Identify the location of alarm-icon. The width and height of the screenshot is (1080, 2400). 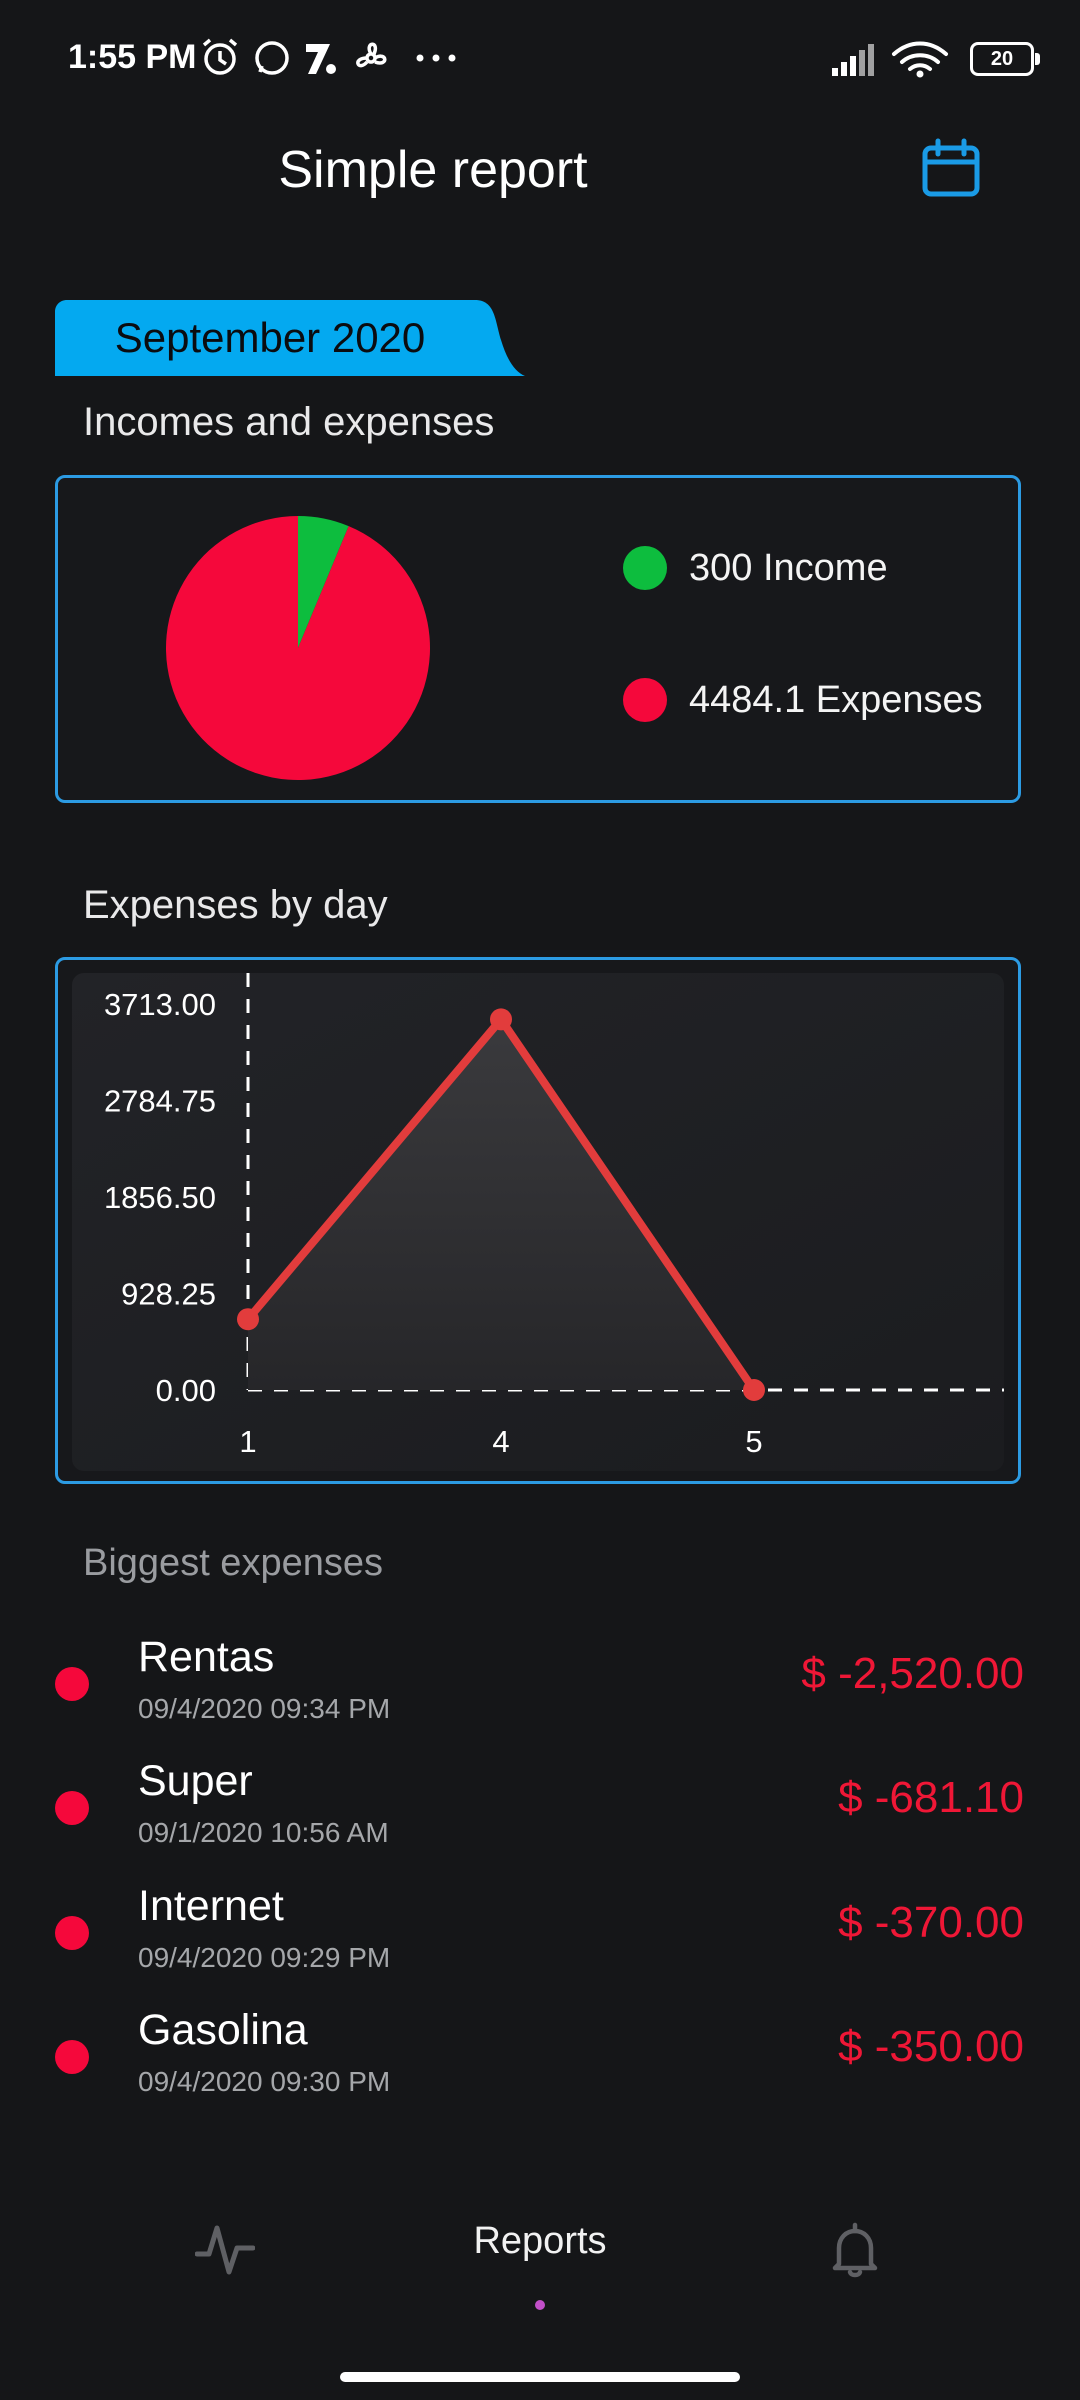
(220, 56).